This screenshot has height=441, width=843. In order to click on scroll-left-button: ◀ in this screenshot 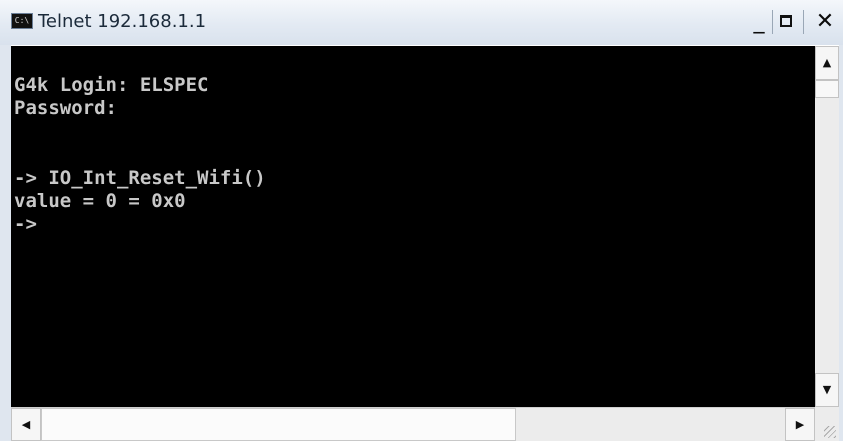, I will do `click(26, 424)`.